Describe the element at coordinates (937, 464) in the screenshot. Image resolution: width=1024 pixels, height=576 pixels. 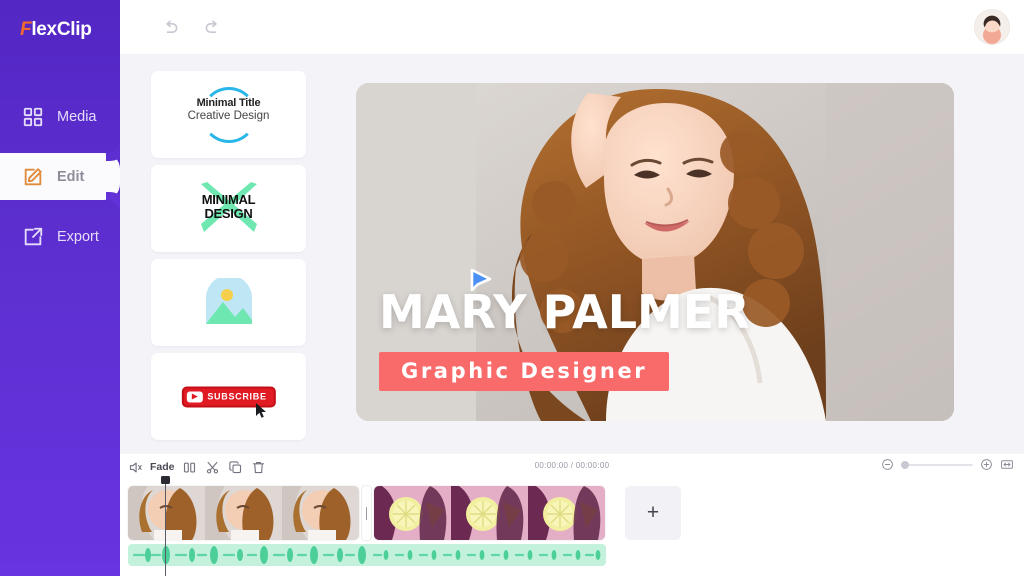
I see `zoom-slider` at that location.